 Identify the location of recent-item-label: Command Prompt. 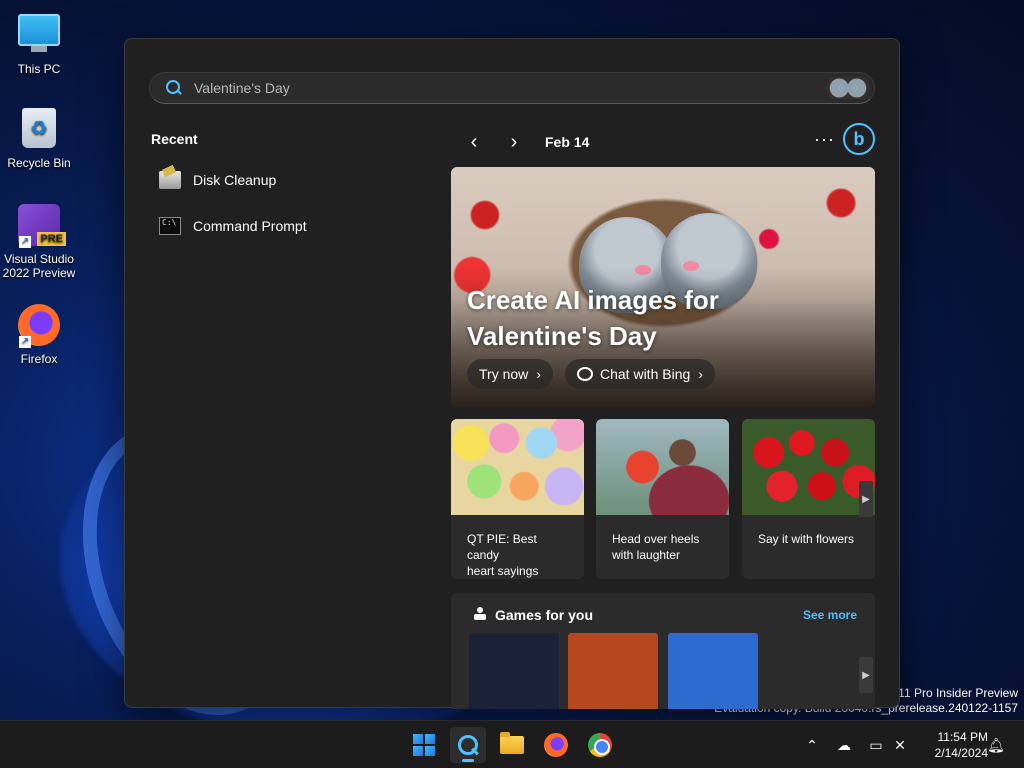
(250, 226).